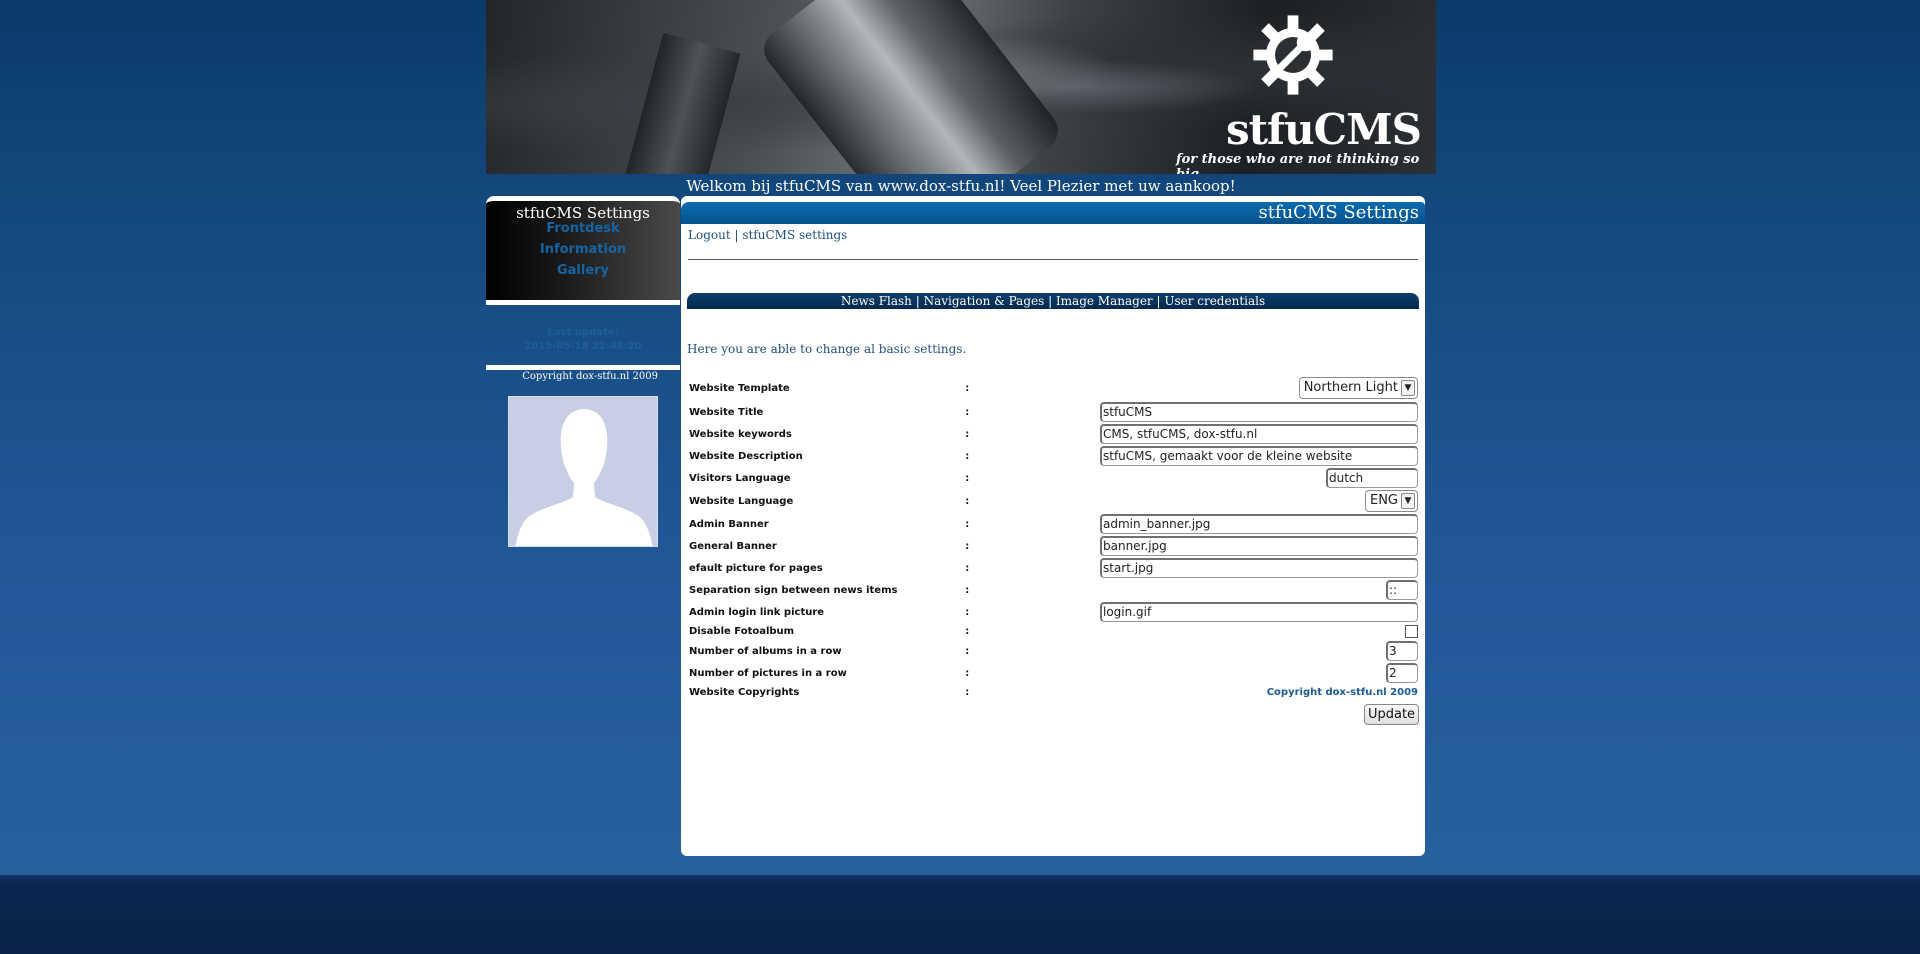 The width and height of the screenshot is (1920, 954). I want to click on divider, so click(1053, 259).